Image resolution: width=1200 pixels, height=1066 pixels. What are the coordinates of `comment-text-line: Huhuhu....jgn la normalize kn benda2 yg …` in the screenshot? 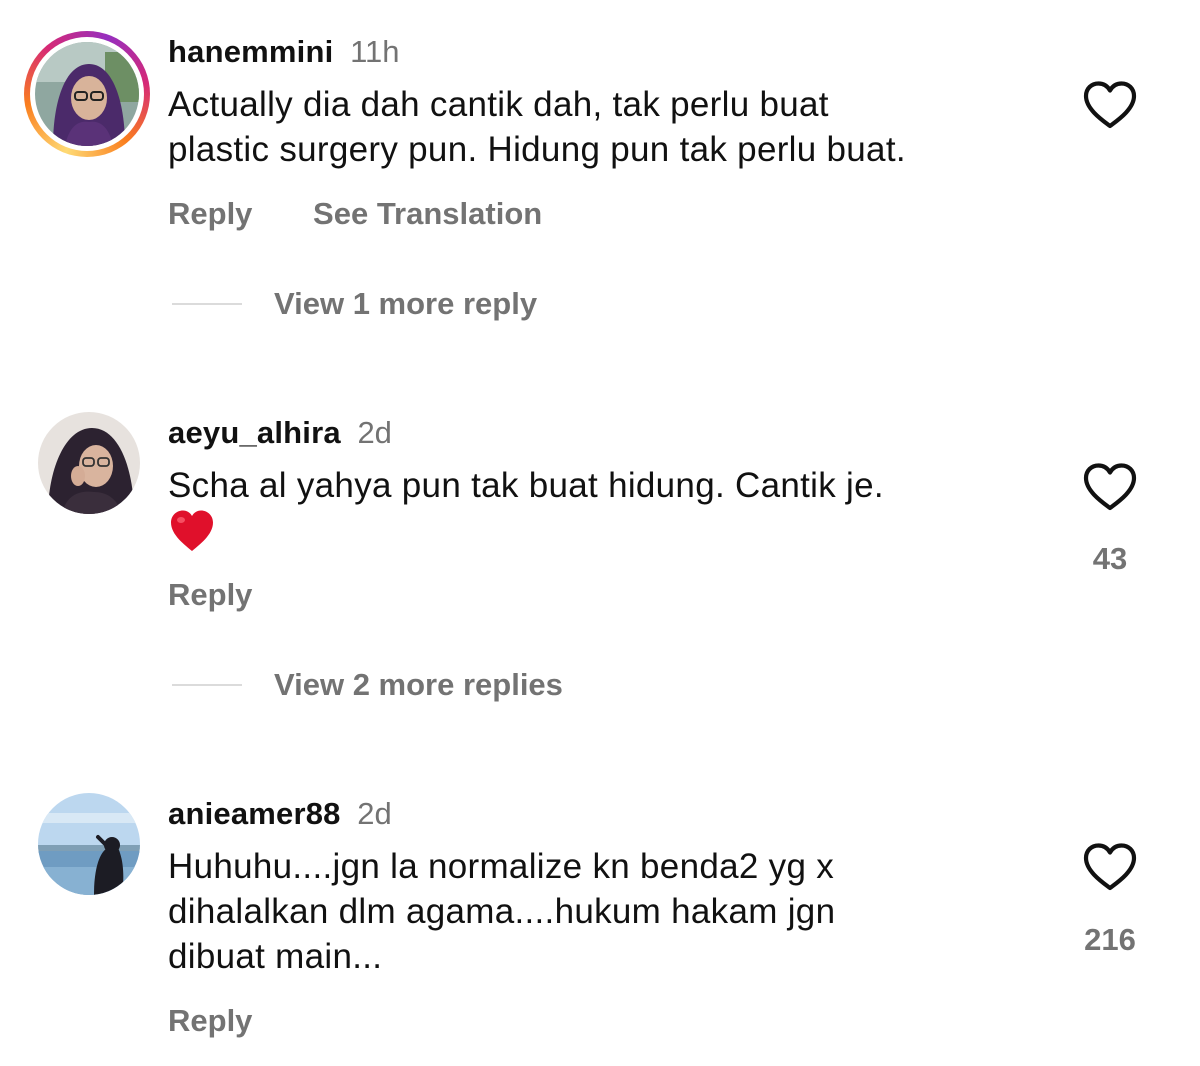 It's located at (501, 866).